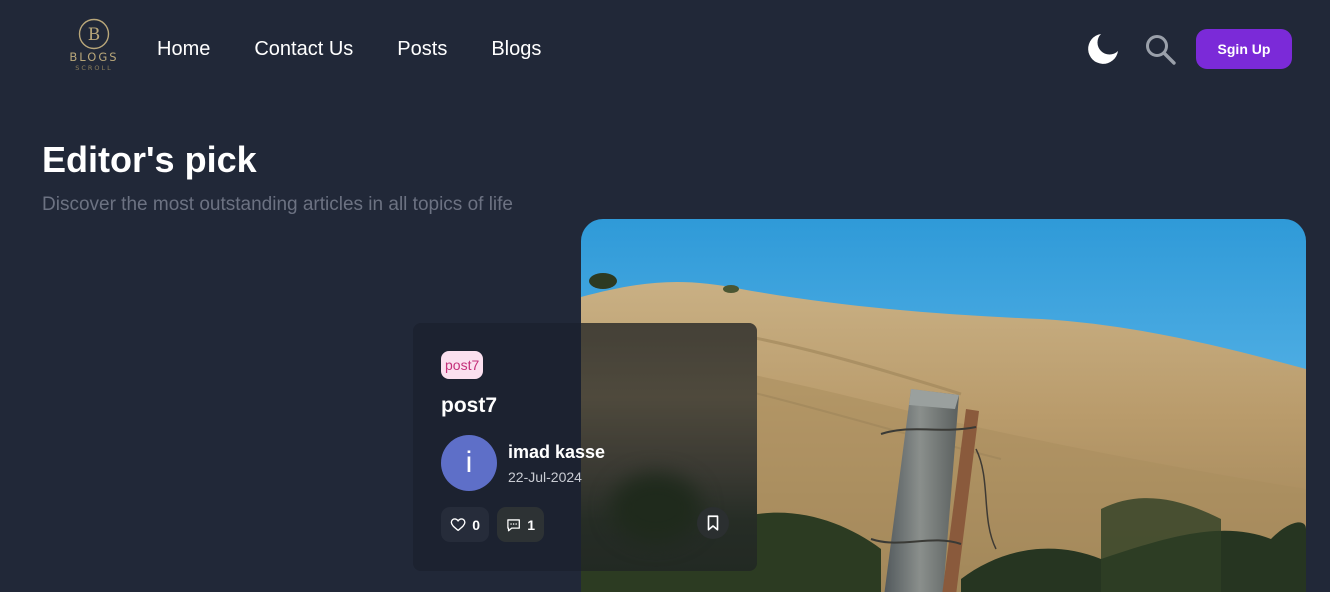 This screenshot has width=1330, height=592. What do you see at coordinates (469, 463) in the screenshot?
I see `author-avatar: i` at bounding box center [469, 463].